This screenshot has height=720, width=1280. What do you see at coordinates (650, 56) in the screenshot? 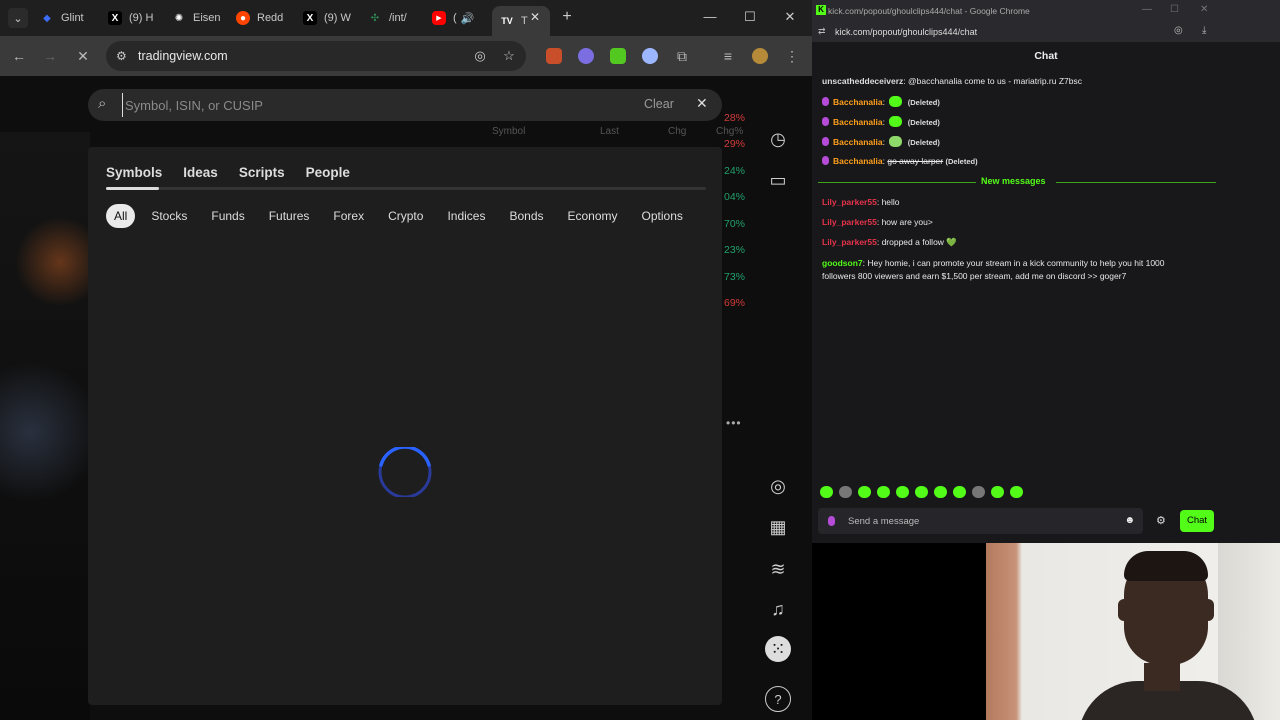
I see `extension-diamond-icon` at bounding box center [650, 56].